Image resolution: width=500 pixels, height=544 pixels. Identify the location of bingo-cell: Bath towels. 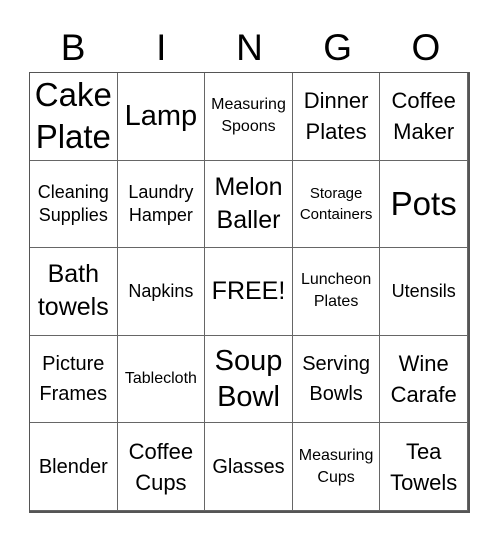
(74, 292).